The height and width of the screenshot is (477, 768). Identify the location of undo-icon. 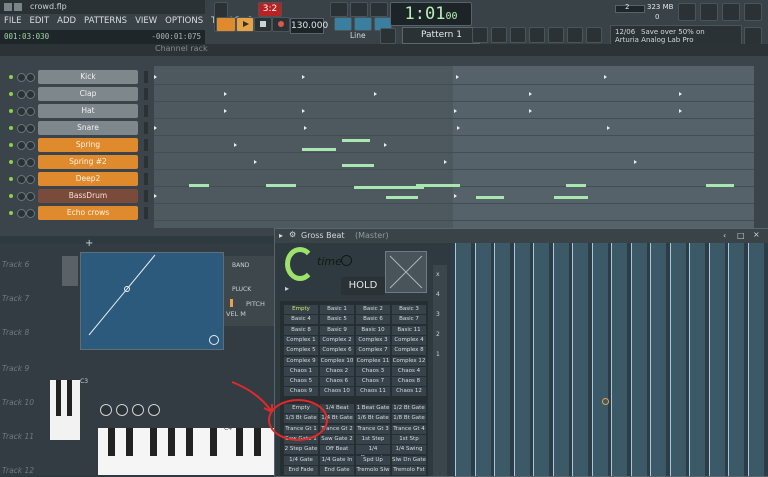
(687, 12).